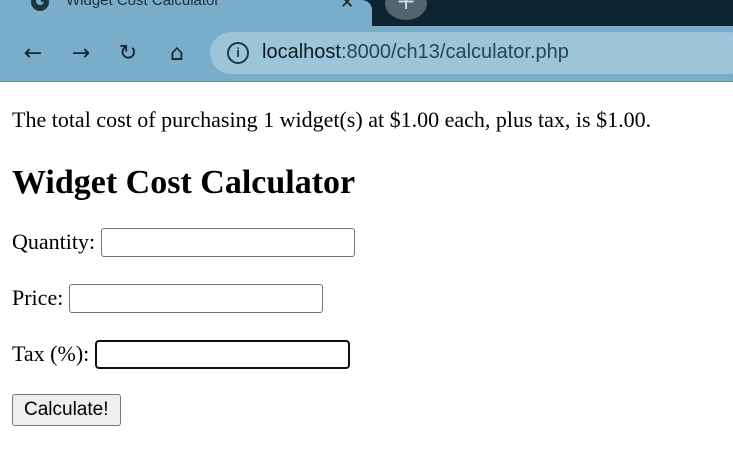 The image size is (733, 462). What do you see at coordinates (66, 410) in the screenshot?
I see `calculate-button: Calculate!` at bounding box center [66, 410].